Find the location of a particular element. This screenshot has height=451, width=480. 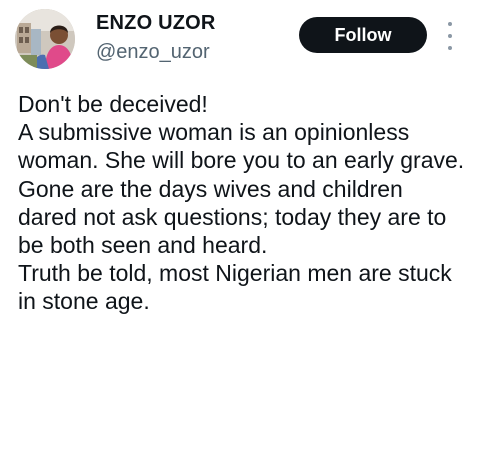

profile-photo-icon is located at coordinates (45, 39).